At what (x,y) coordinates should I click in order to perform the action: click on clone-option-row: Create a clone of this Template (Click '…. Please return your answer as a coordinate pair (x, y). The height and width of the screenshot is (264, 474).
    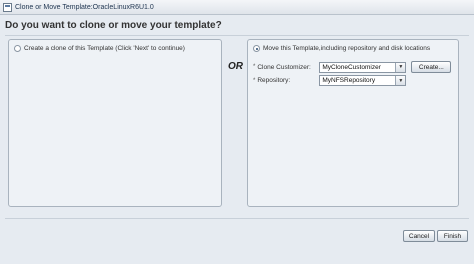
    Looking at the image, I should click on (99, 48).